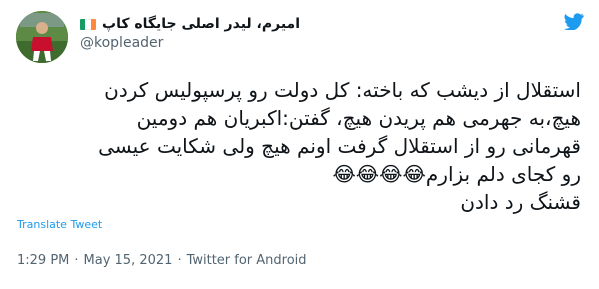 The image size is (599, 289). What do you see at coordinates (128, 260) in the screenshot?
I see `tweet-date: May 15, 2021` at bounding box center [128, 260].